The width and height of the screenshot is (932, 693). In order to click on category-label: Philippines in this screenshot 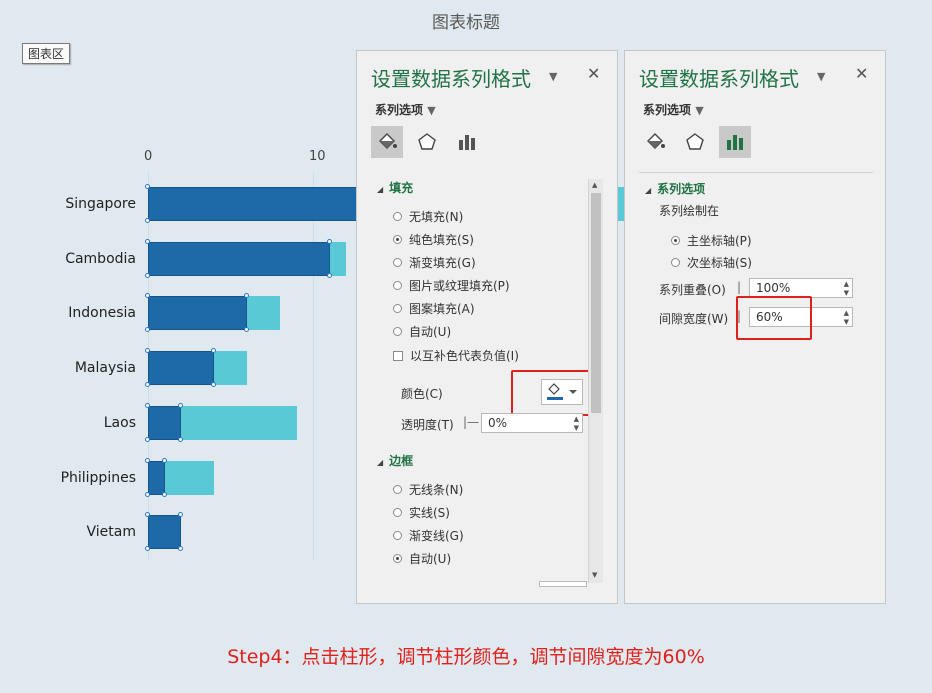, I will do `click(98, 477)`.